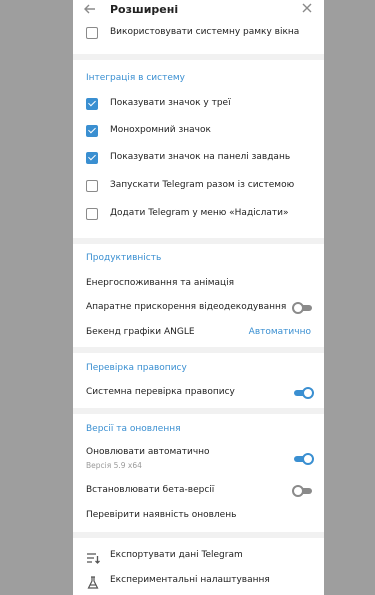 The height and width of the screenshot is (595, 375). I want to click on back-arrow-icon, so click(90, 11).